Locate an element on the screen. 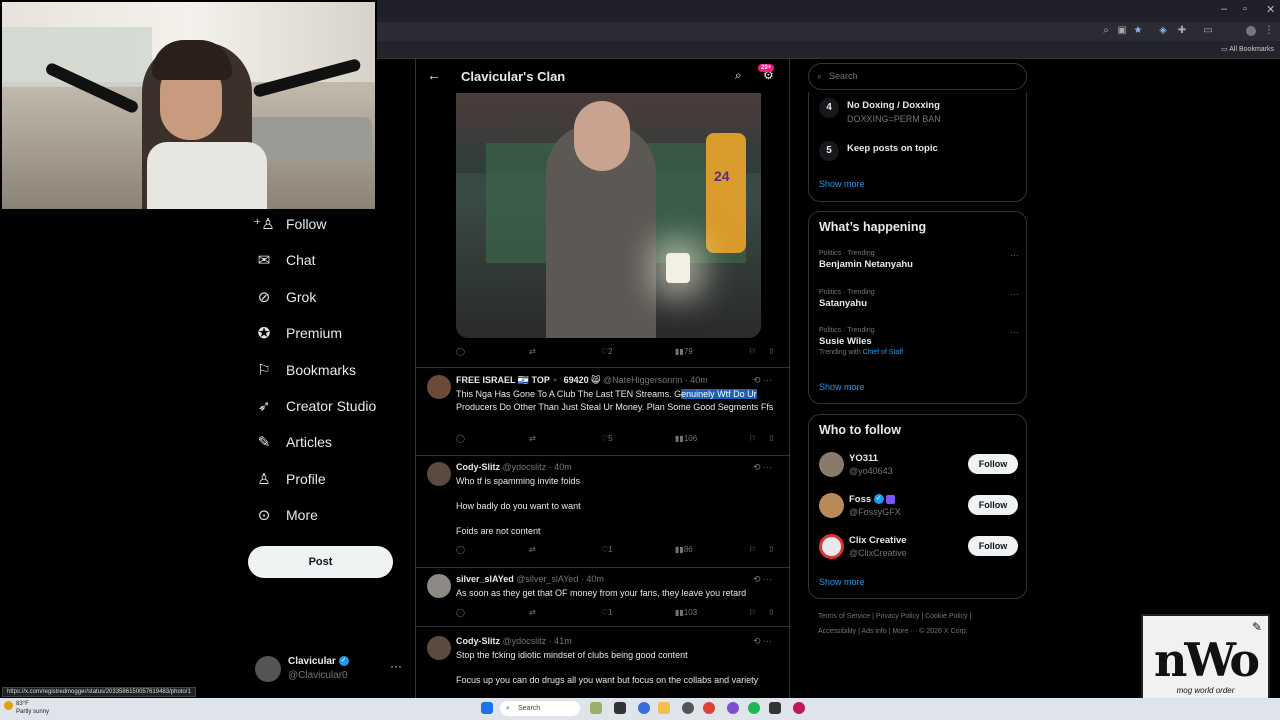 This screenshot has width=1280, height=720. views-button: ▮▮ 79 is located at coordinates (684, 351).